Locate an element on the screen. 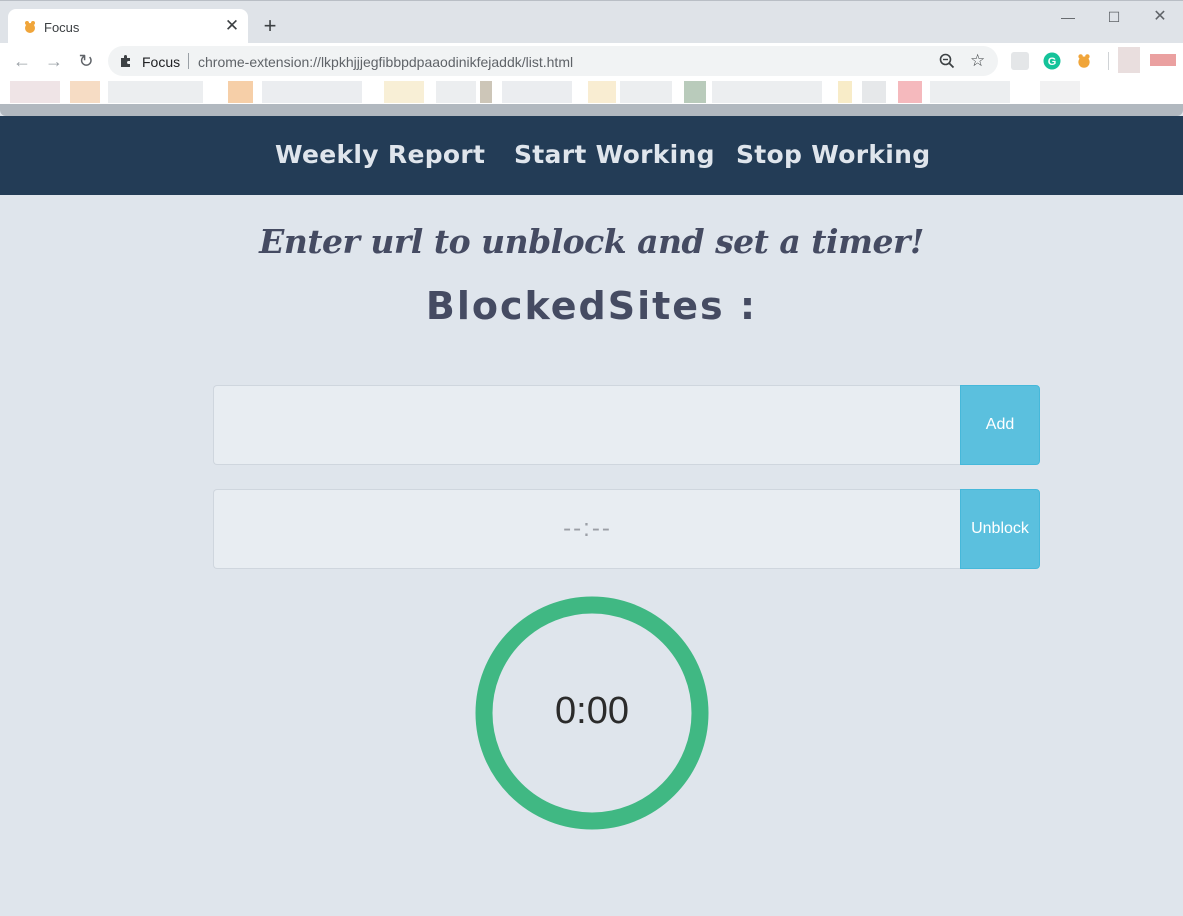  svg-text: G is located at coordinates (1052, 62).